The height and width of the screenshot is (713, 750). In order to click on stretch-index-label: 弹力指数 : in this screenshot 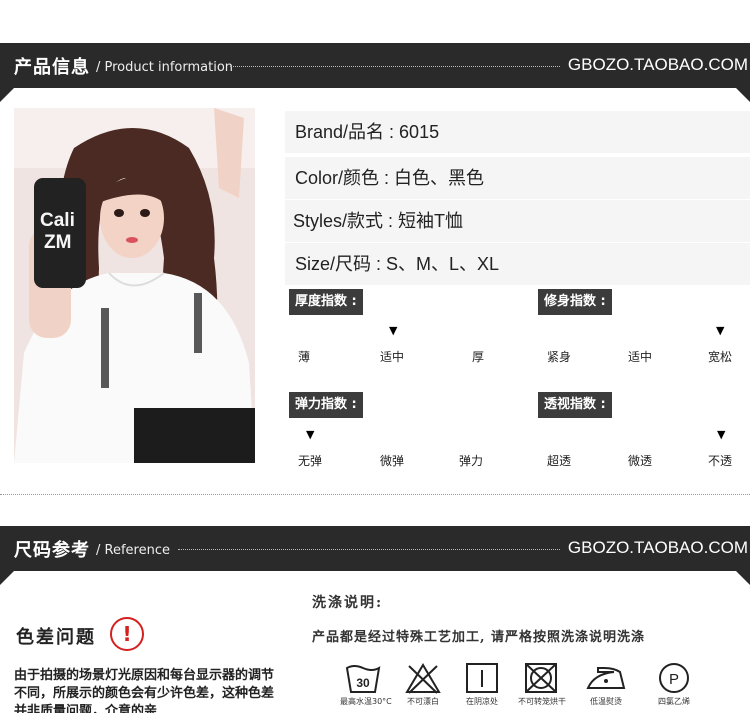, I will do `click(326, 405)`.